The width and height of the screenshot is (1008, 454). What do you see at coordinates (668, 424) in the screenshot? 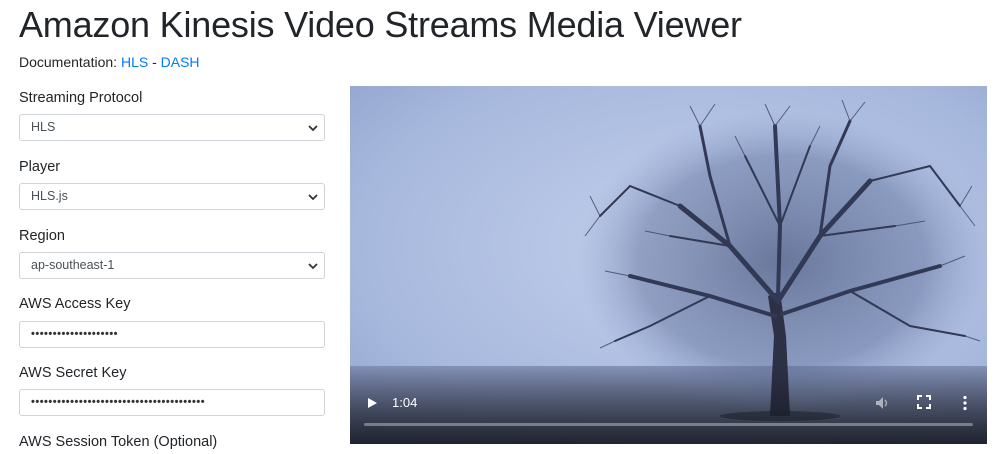
I see `progress-bar` at bounding box center [668, 424].